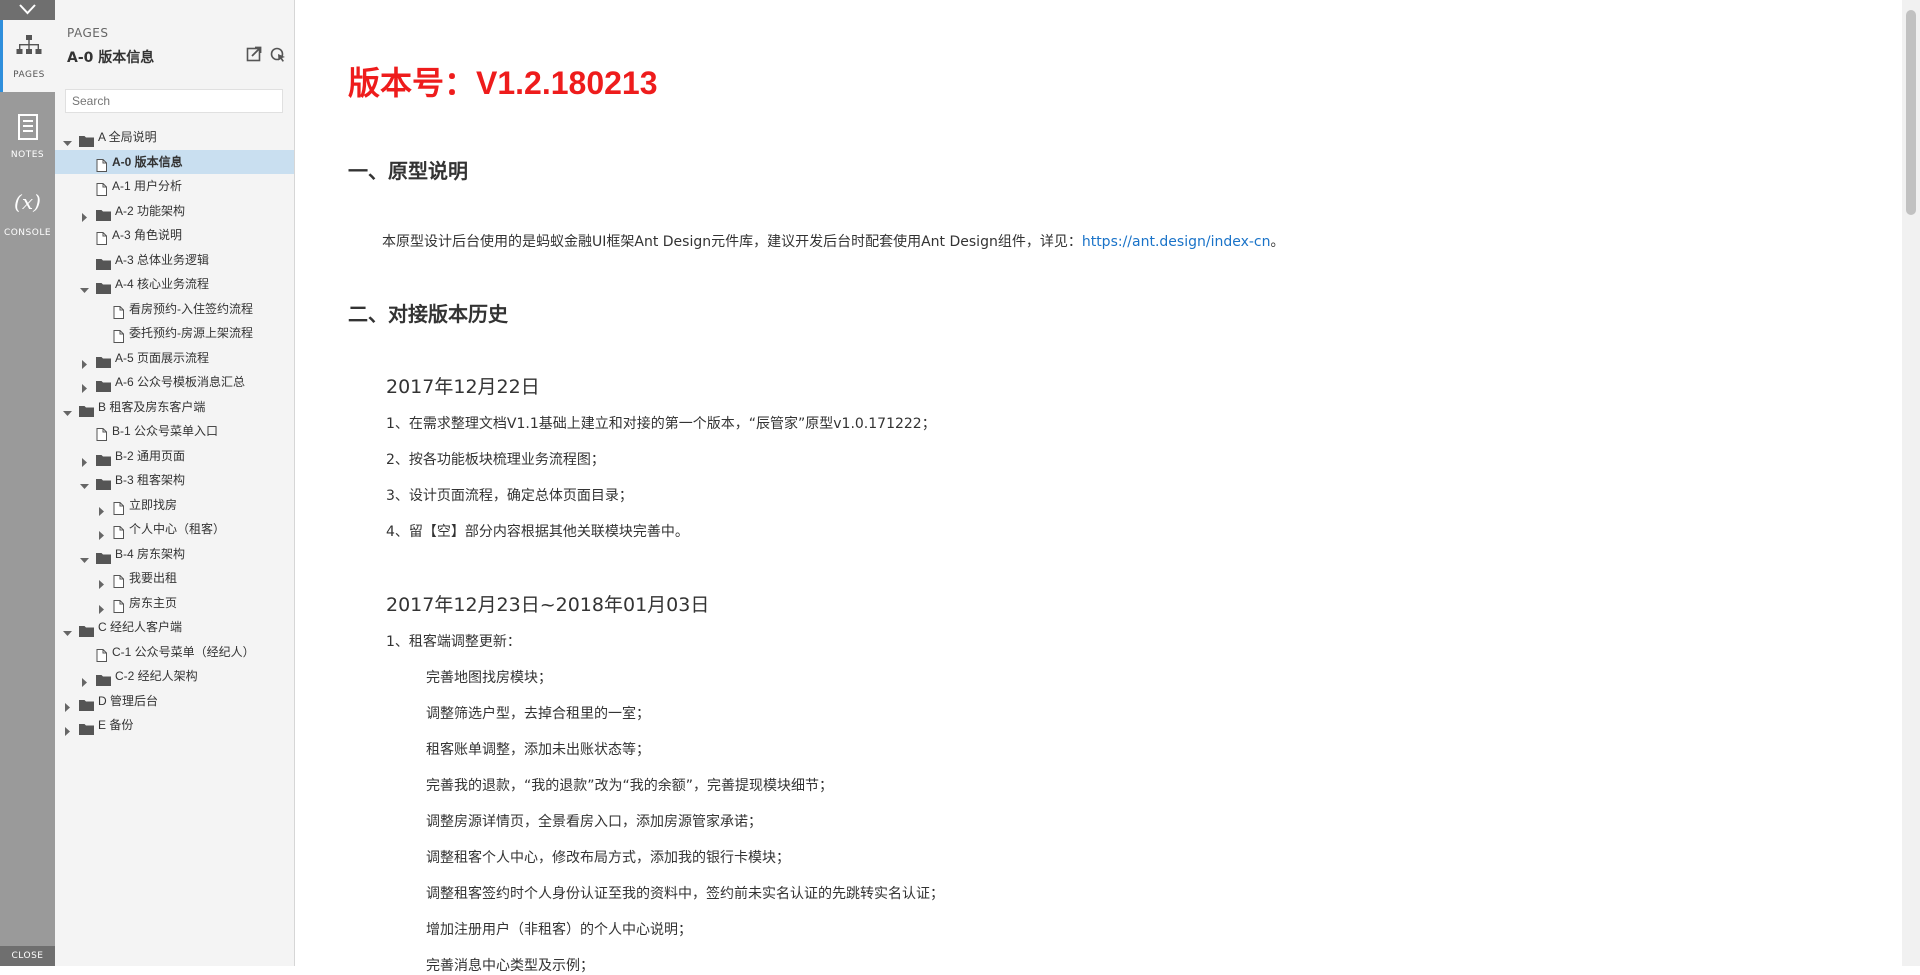  Describe the element at coordinates (140, 627) in the screenshot. I see `tree-label: C 经纪人客户端` at that location.